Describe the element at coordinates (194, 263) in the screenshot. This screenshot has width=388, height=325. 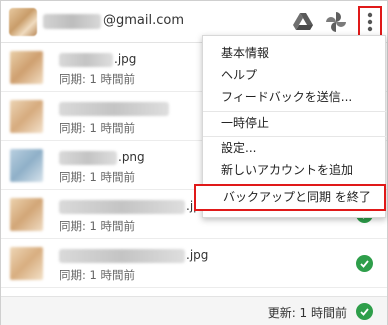
I see `file-row: .jpg 同期: 1 時間前` at that location.